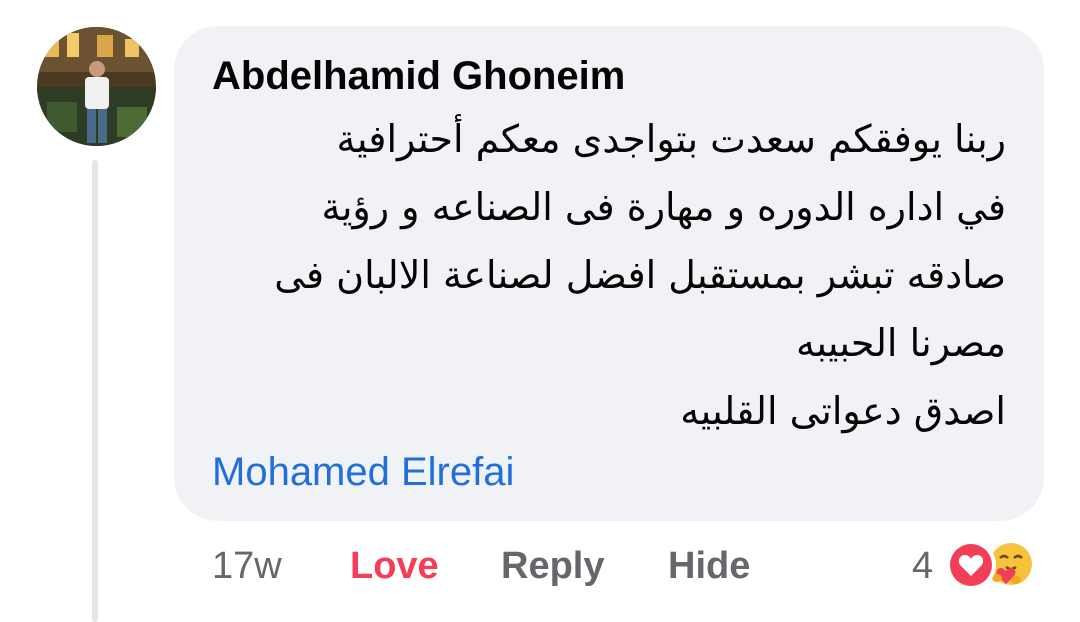 The height and width of the screenshot is (622, 1080). I want to click on comment-author: Abdelhamid Ghoneim, so click(418, 76).